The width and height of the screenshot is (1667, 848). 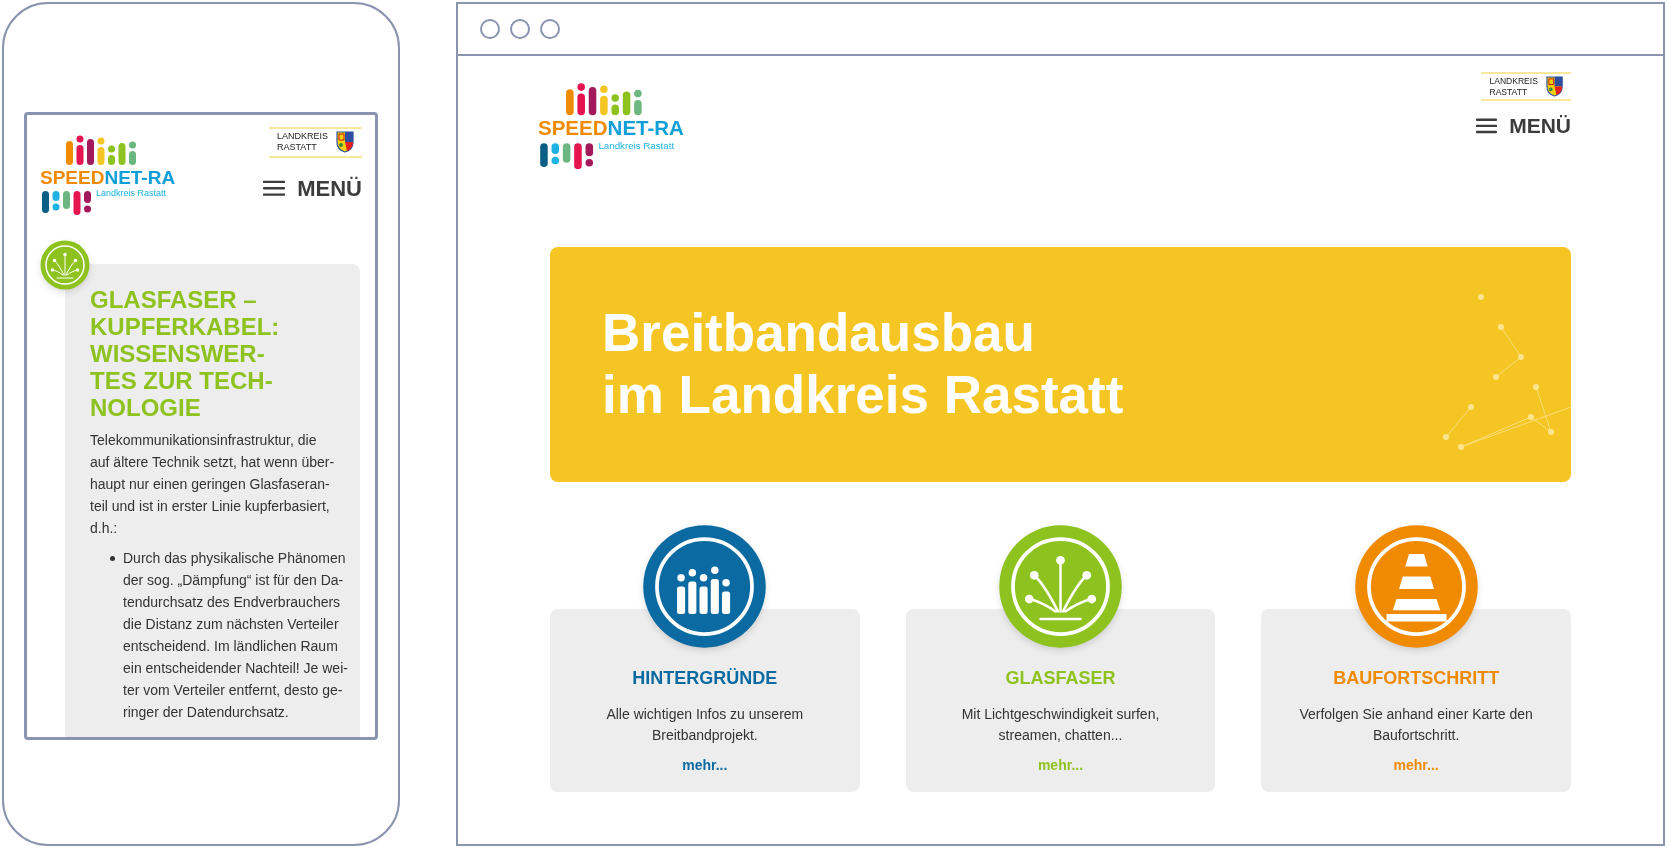 What do you see at coordinates (213, 484) in the screenshot?
I see `article-paragraph: Telekommunikationsinfrastruktur, die auf ältere Technik setzt, hat wenn über- haupt nur einen geringen Glasfaseran- teil und ist in erster Linie kupferbasiert, d.h.:` at bounding box center [213, 484].